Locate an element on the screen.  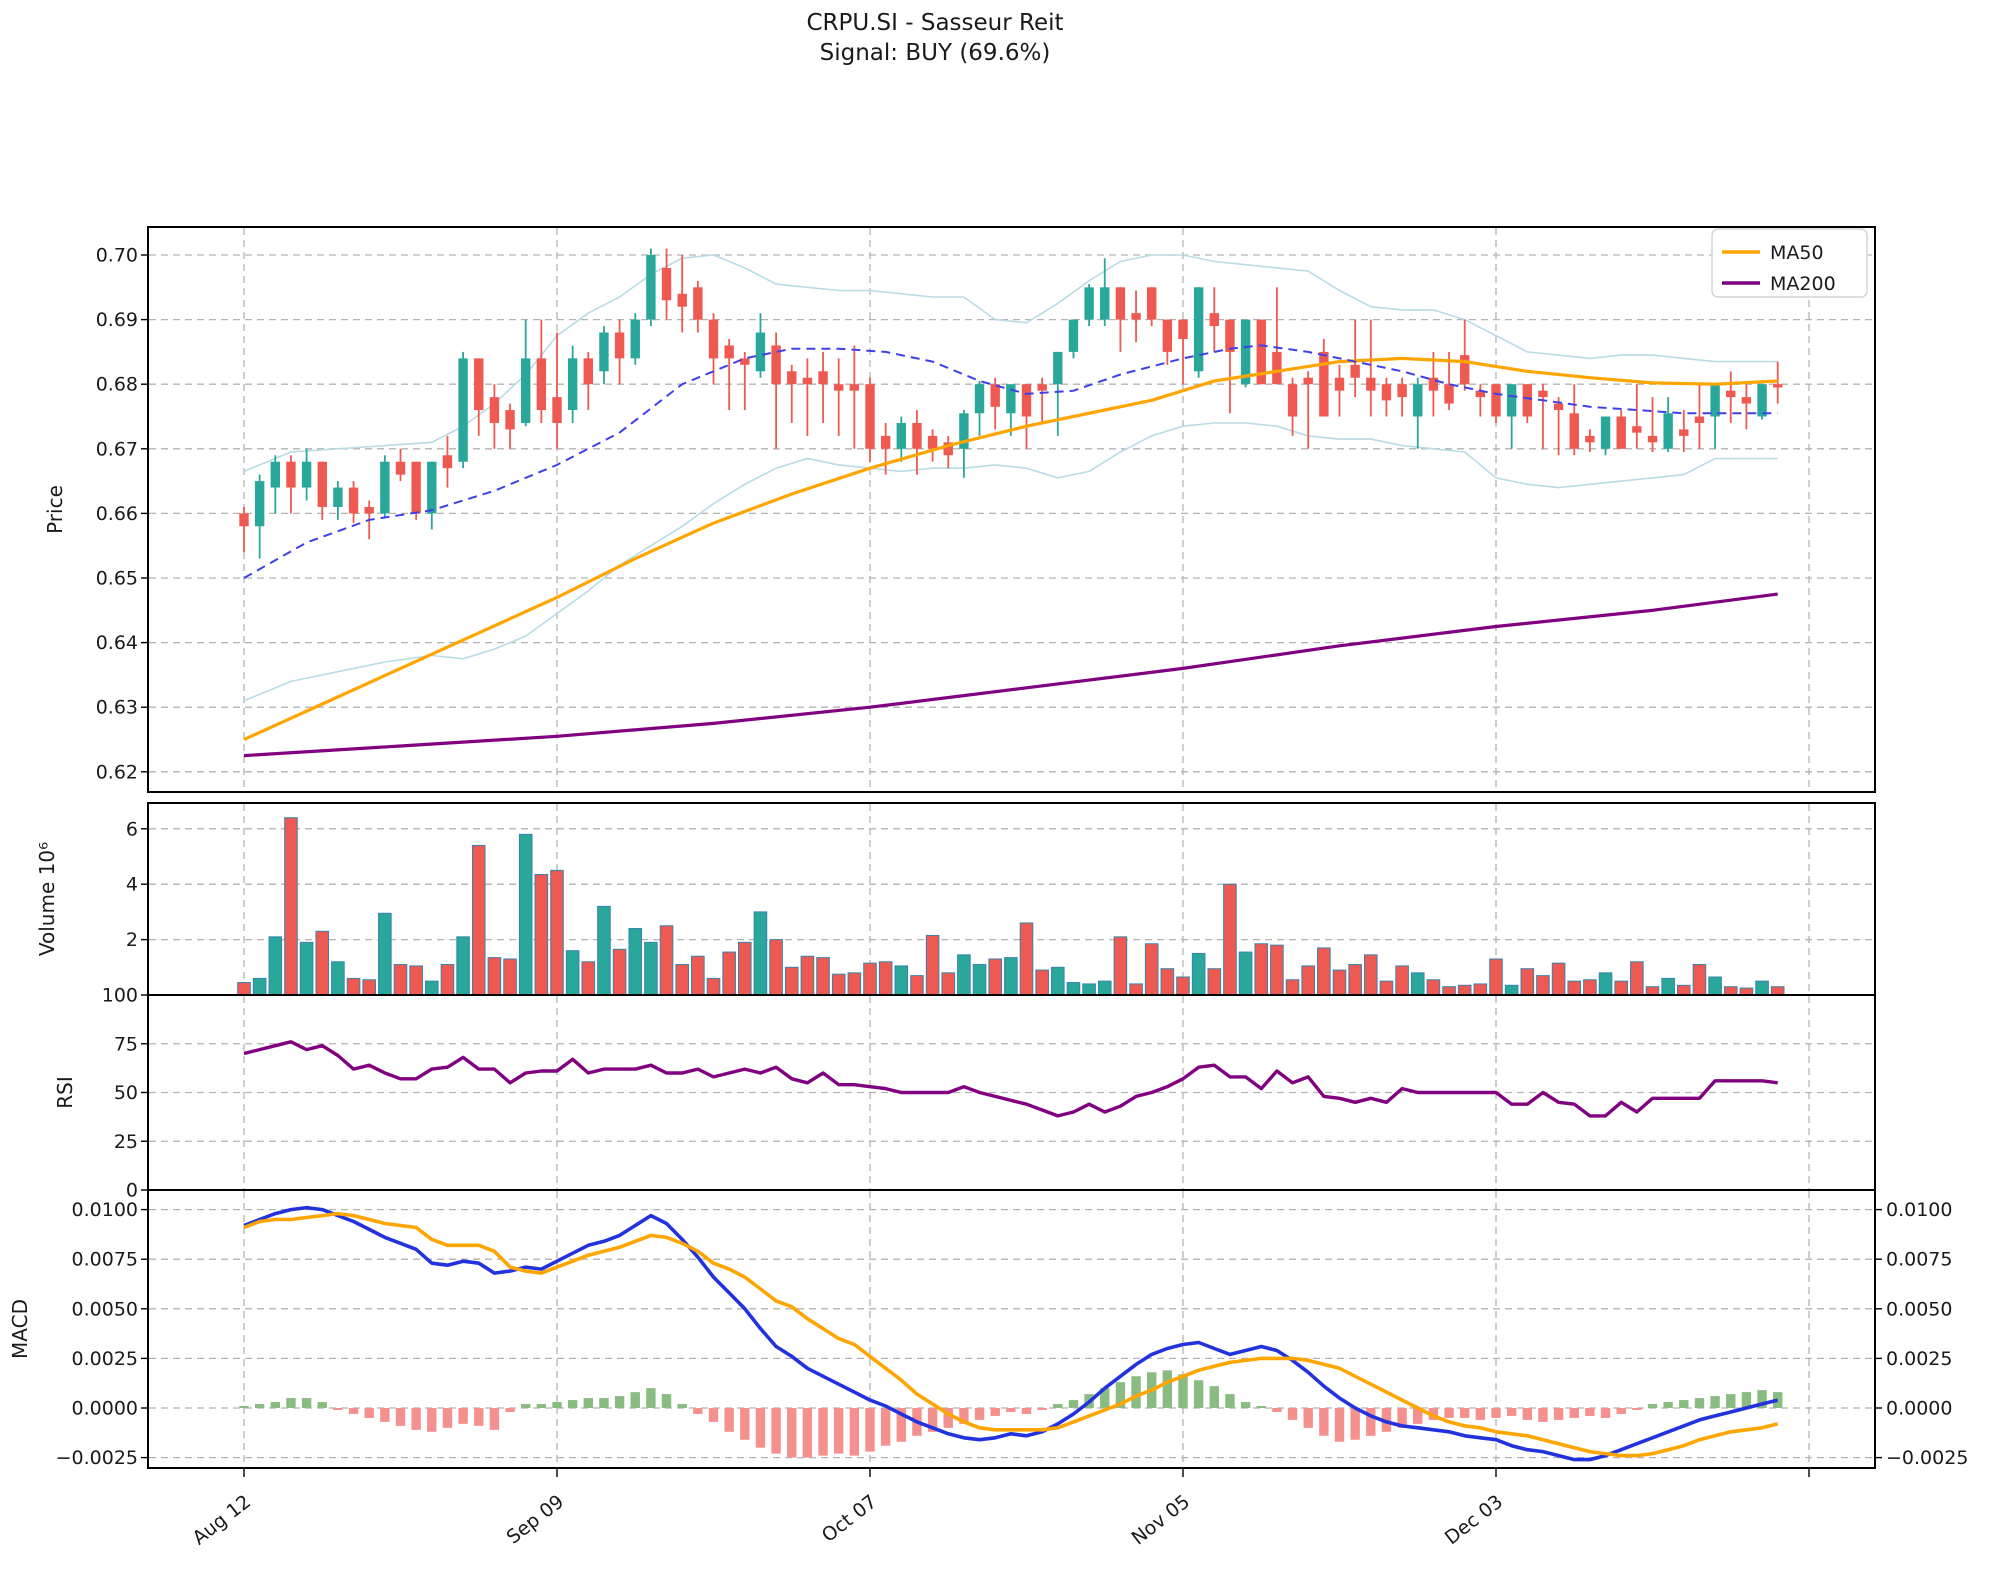
price-axis-label: Price is located at coordinates (55, 509).